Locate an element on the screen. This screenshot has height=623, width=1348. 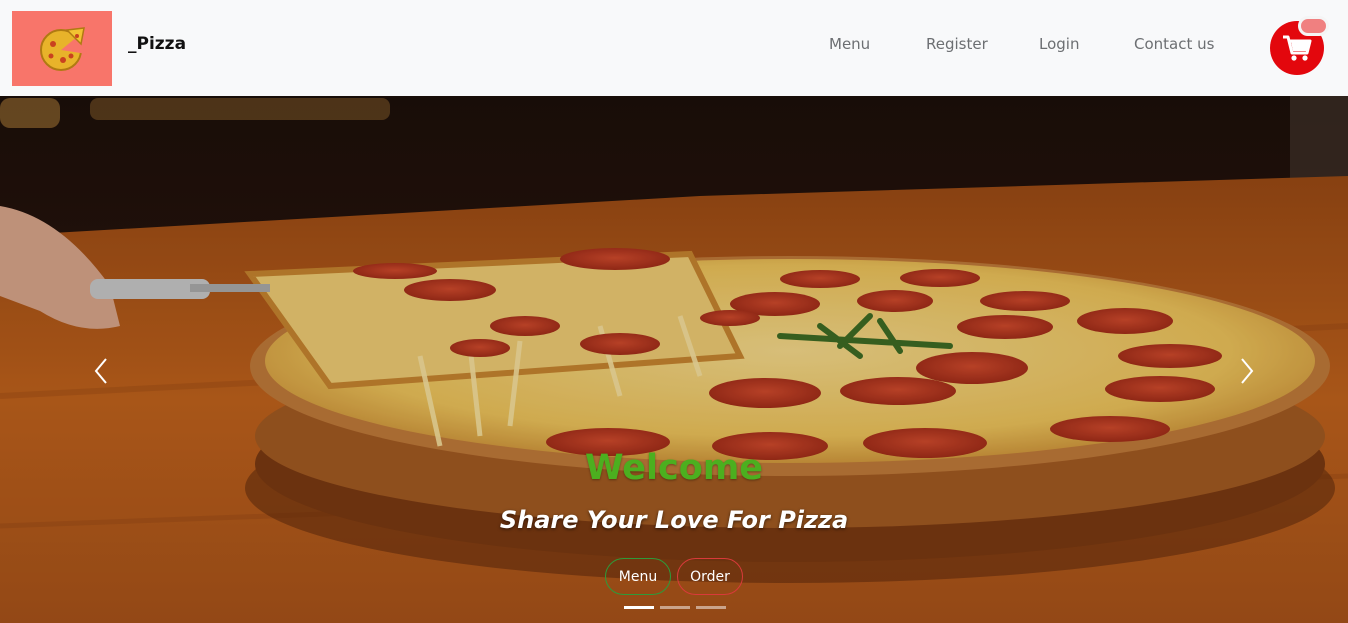
carousel-next-button is located at coordinates (1247, 371).